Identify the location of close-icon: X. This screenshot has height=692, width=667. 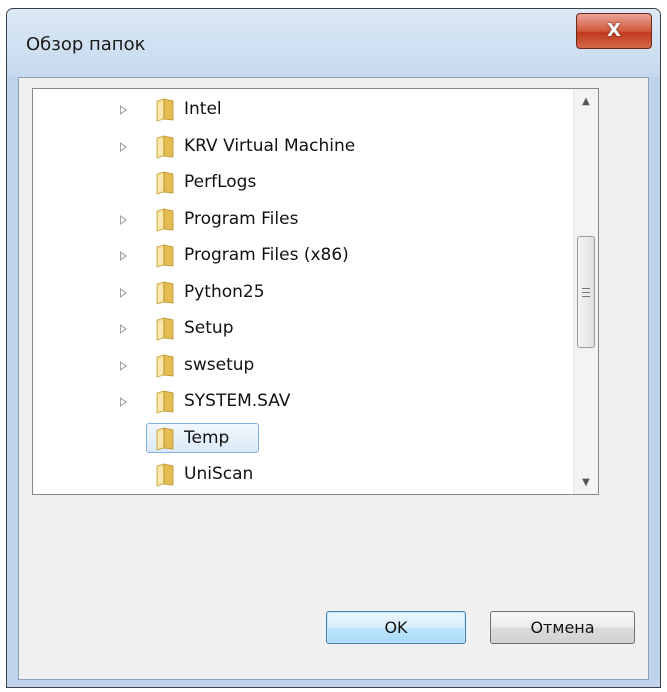
(614, 30).